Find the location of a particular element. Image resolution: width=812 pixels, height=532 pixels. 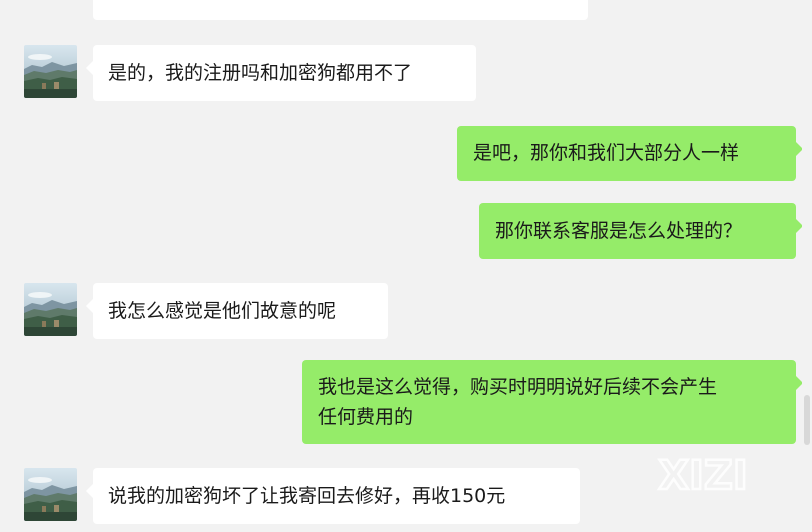

message-text: 说我的加密狗坏了让我寄回去修好，再收150元 is located at coordinates (307, 496).